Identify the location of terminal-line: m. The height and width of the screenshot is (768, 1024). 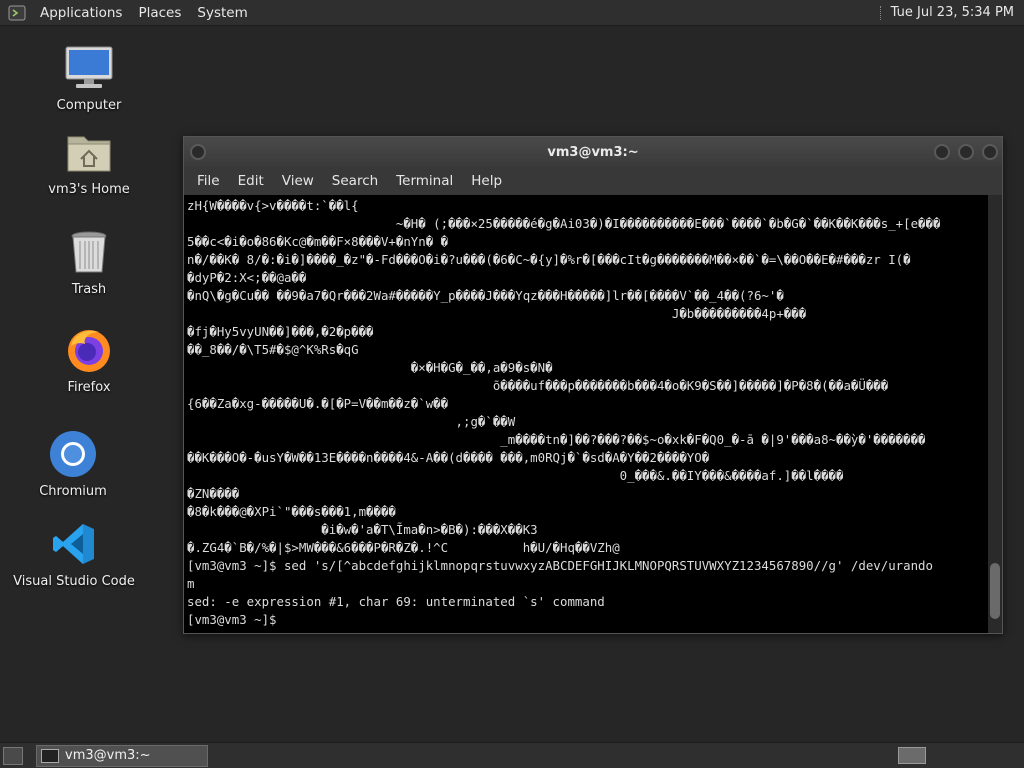
(191, 583).